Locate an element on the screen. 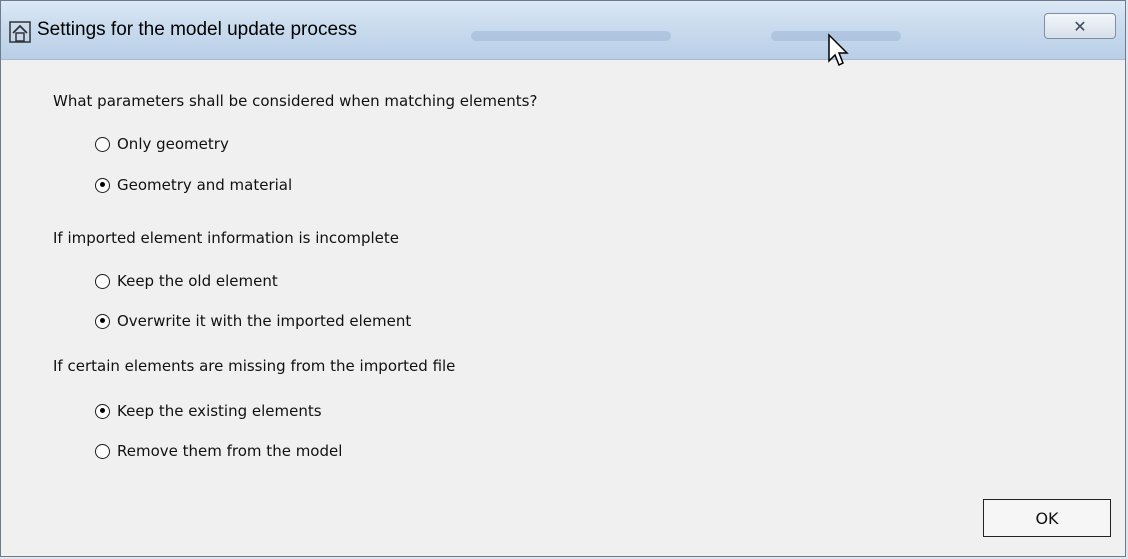 The image size is (1128, 559). ok-button: OK is located at coordinates (1047, 518).